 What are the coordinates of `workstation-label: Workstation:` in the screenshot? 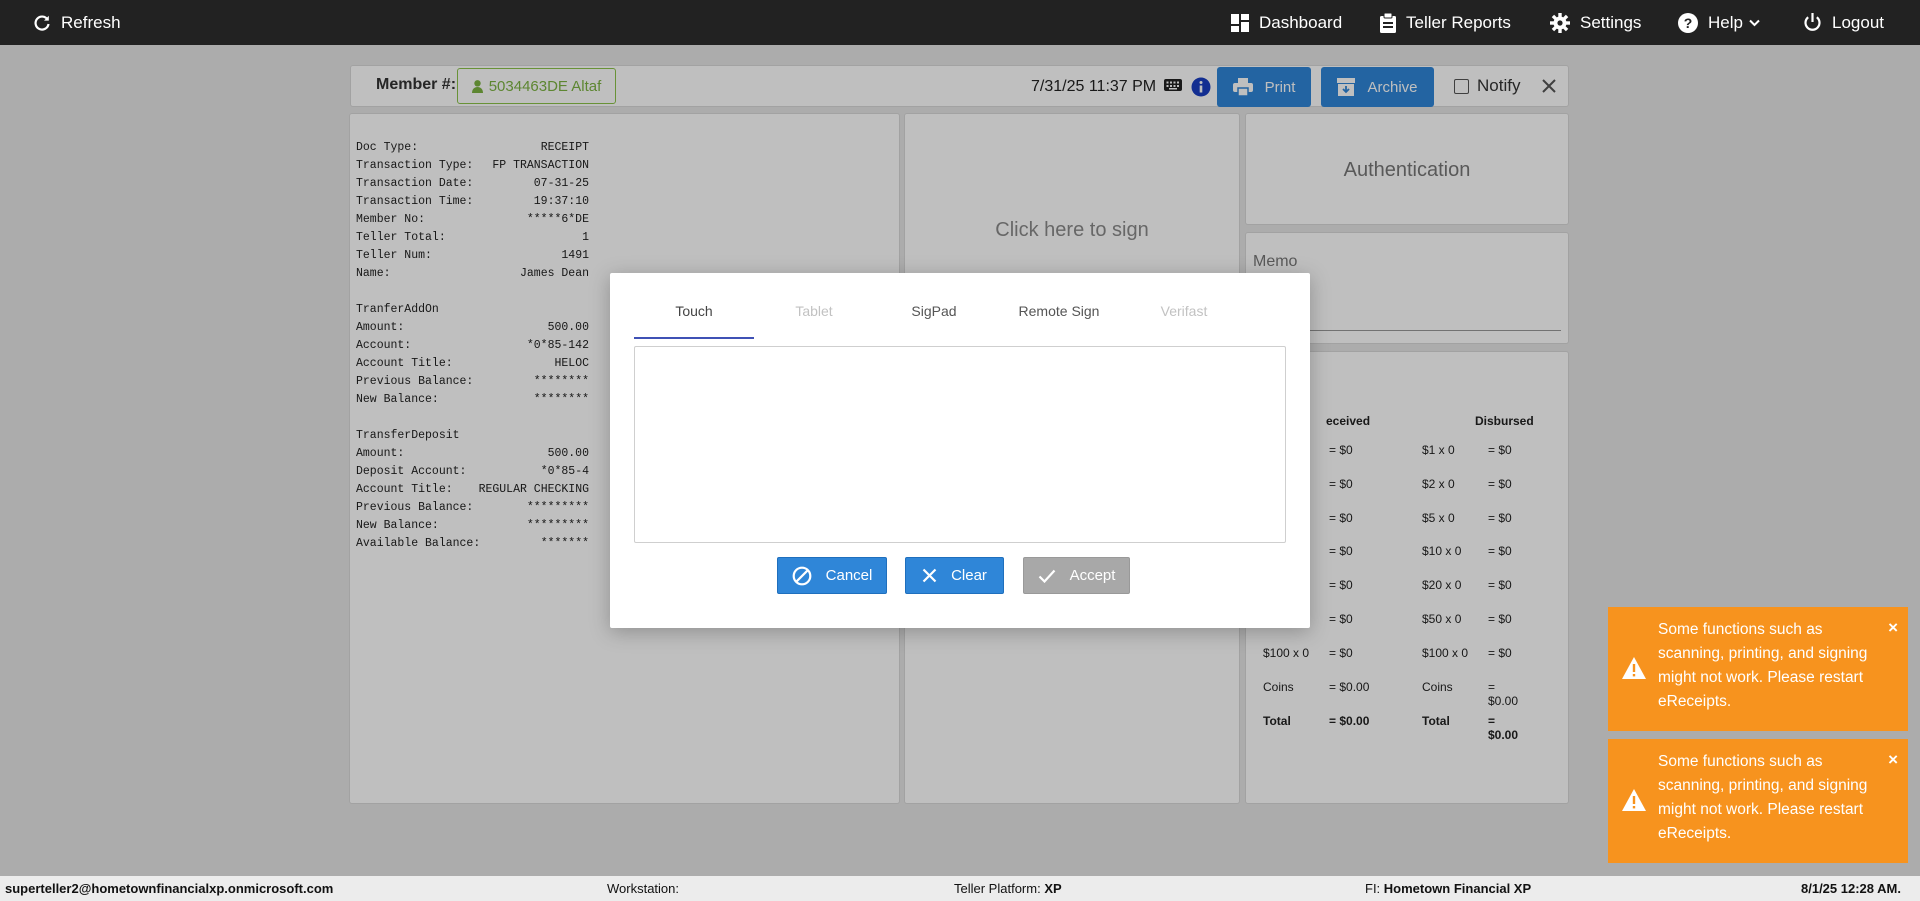 It's located at (643, 888).